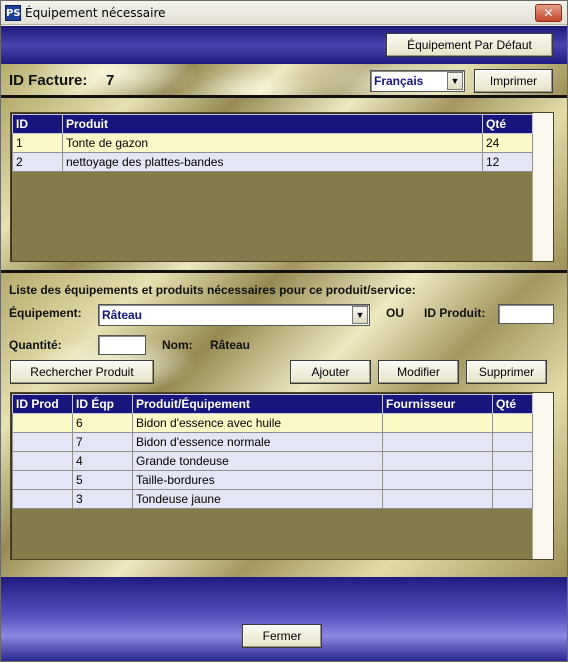 This screenshot has width=568, height=662. What do you see at coordinates (272, 124) in the screenshot?
I see `column-header-product: Produit` at bounding box center [272, 124].